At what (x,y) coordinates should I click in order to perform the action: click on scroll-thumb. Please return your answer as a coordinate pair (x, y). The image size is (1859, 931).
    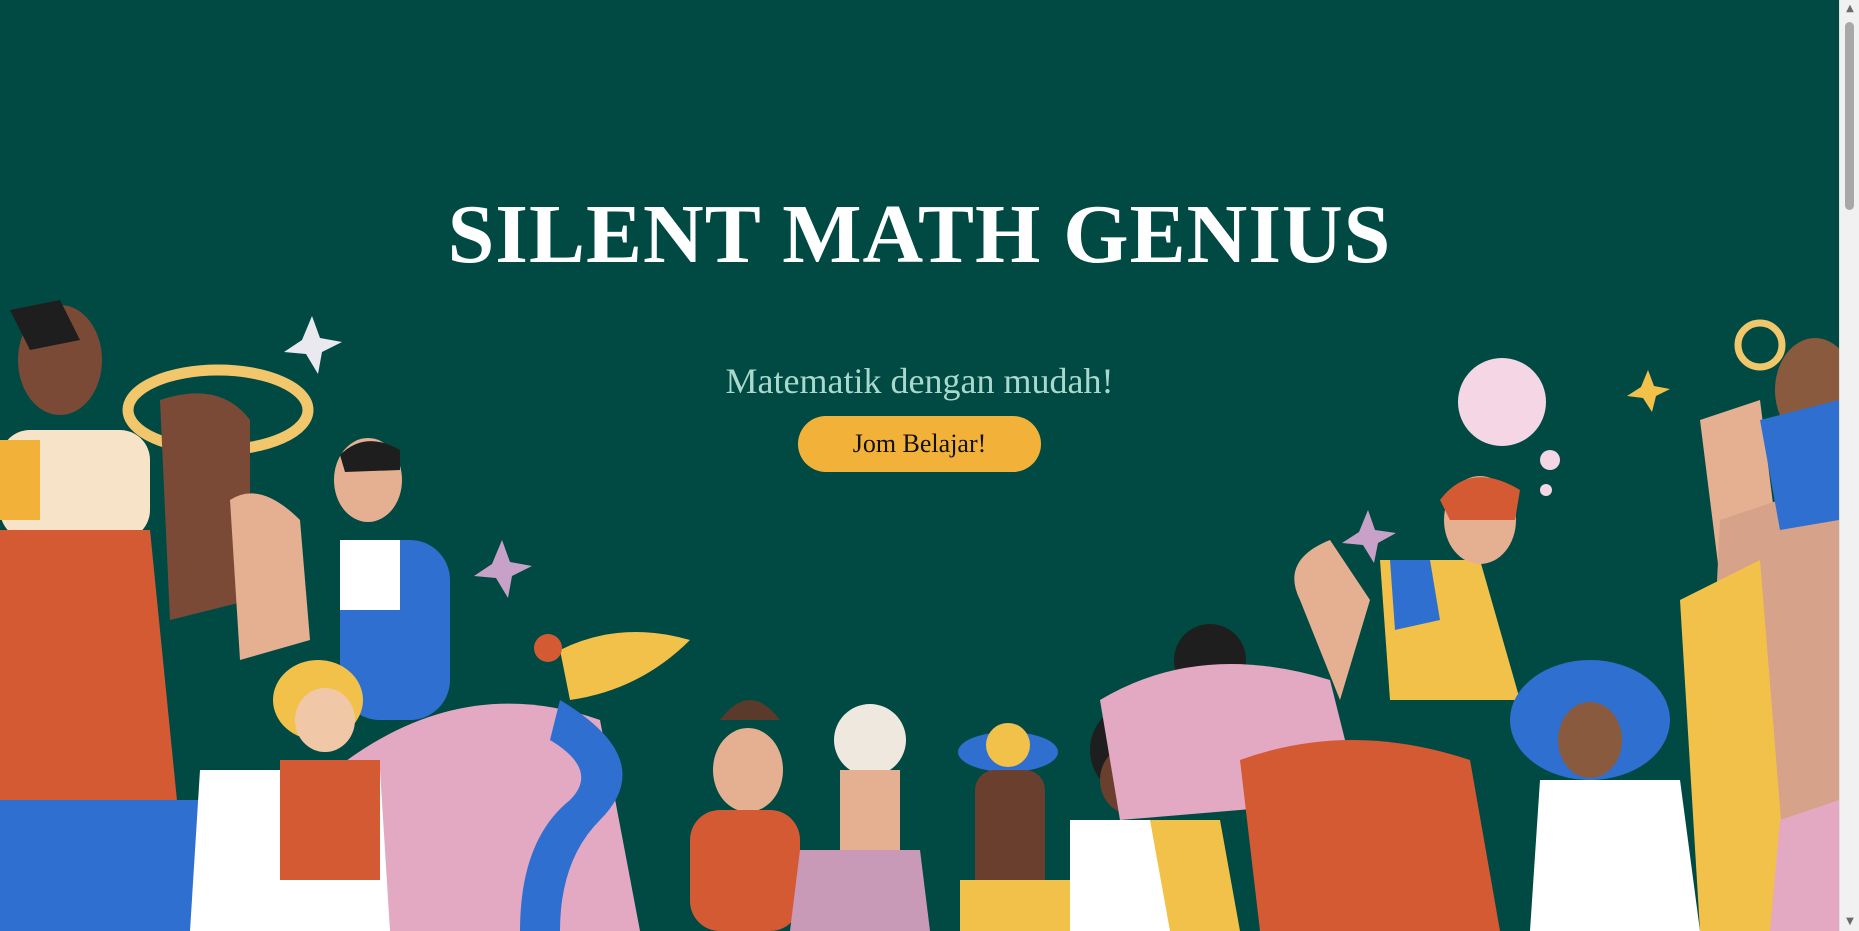
    Looking at the image, I should click on (1849, 116).